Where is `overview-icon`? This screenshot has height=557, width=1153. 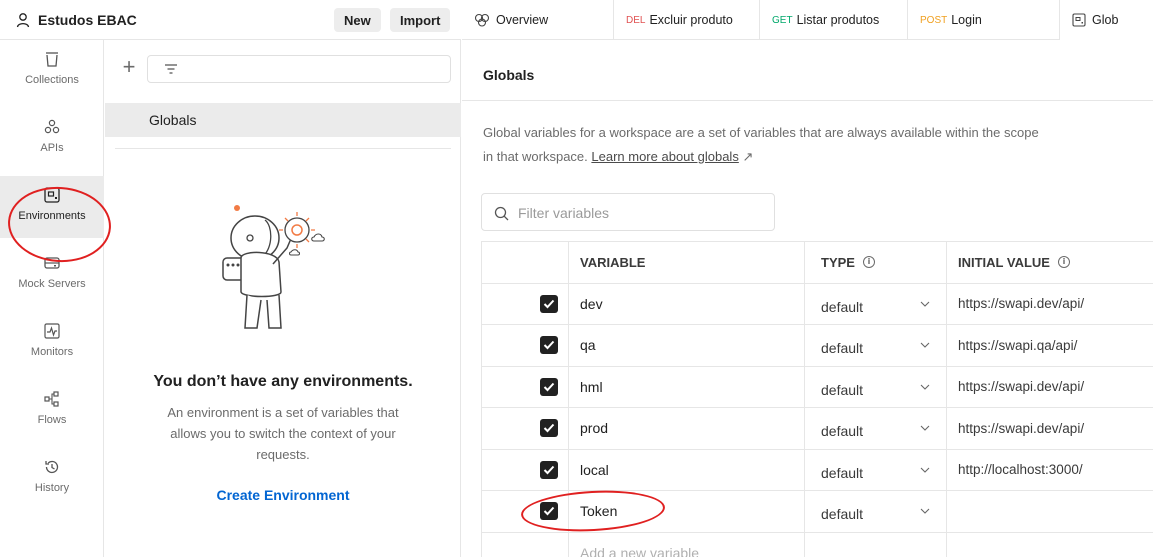
overview-icon is located at coordinates (482, 20).